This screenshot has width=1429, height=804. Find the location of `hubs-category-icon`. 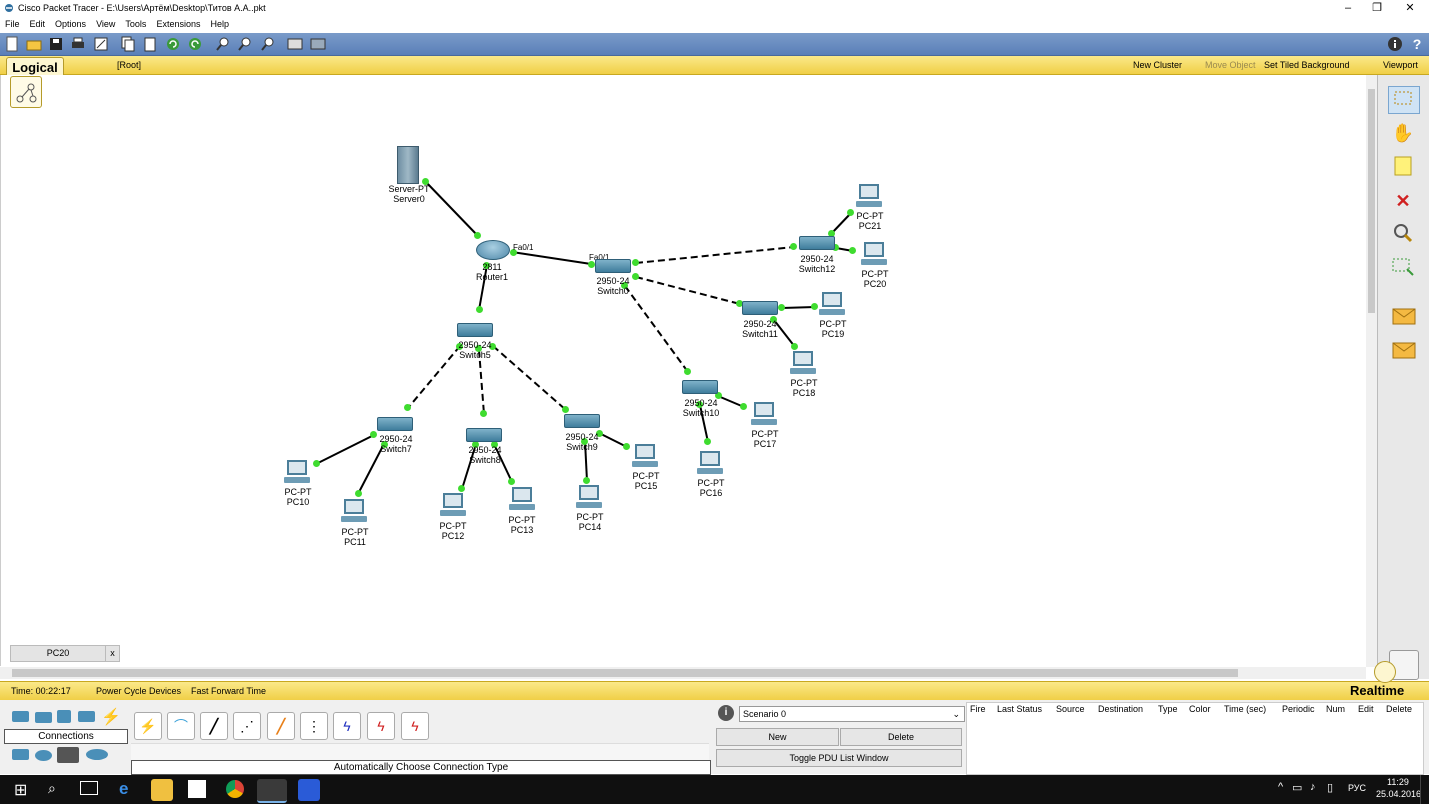

hubs-category-icon is located at coordinates (64, 716).